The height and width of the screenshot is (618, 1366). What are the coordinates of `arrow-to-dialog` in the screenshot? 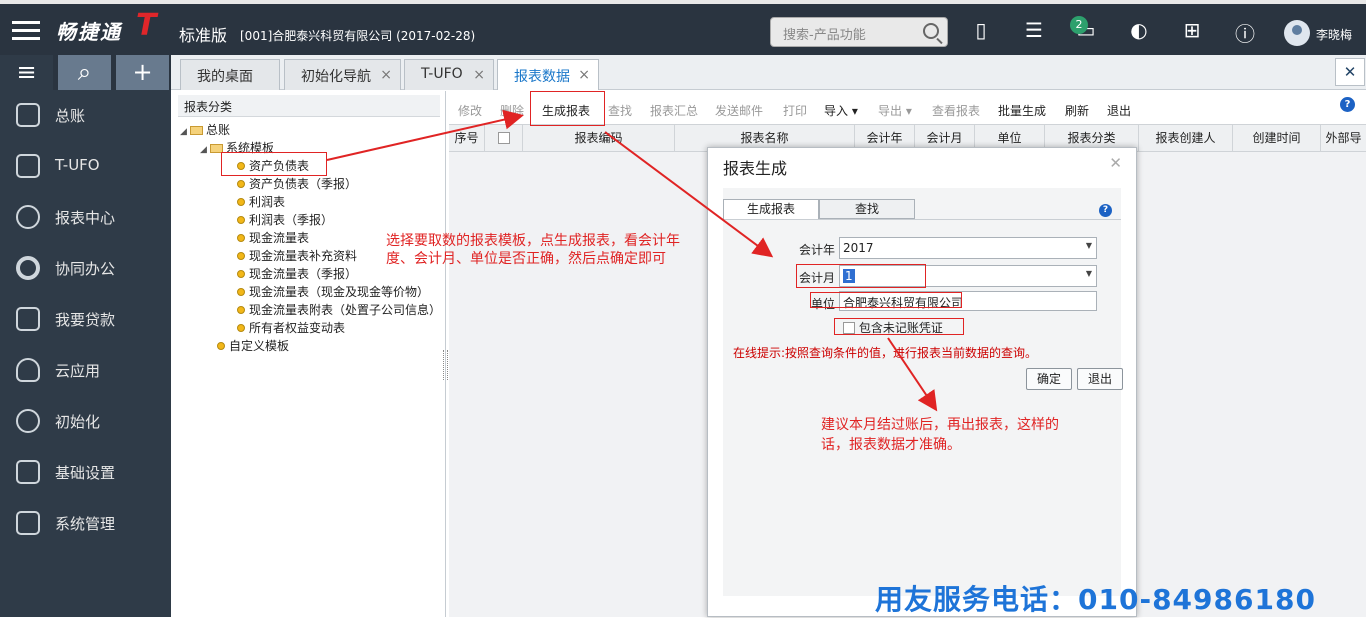 It's located at (689, 194).